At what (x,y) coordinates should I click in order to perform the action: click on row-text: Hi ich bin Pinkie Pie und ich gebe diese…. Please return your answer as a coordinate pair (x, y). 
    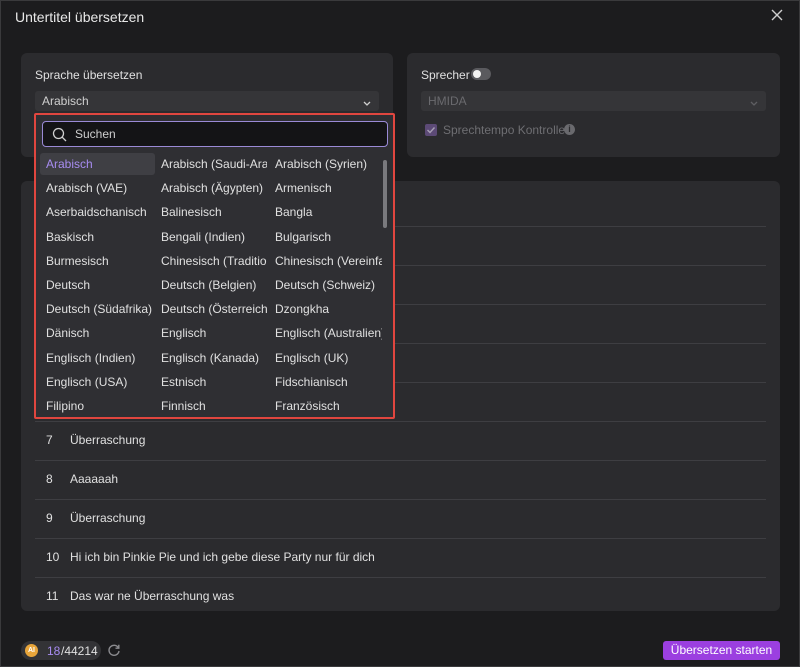
    Looking at the image, I should click on (222, 557).